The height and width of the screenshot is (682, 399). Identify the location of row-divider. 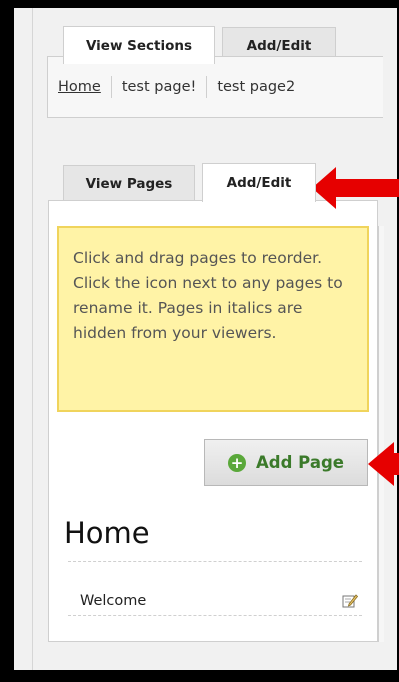
(215, 615).